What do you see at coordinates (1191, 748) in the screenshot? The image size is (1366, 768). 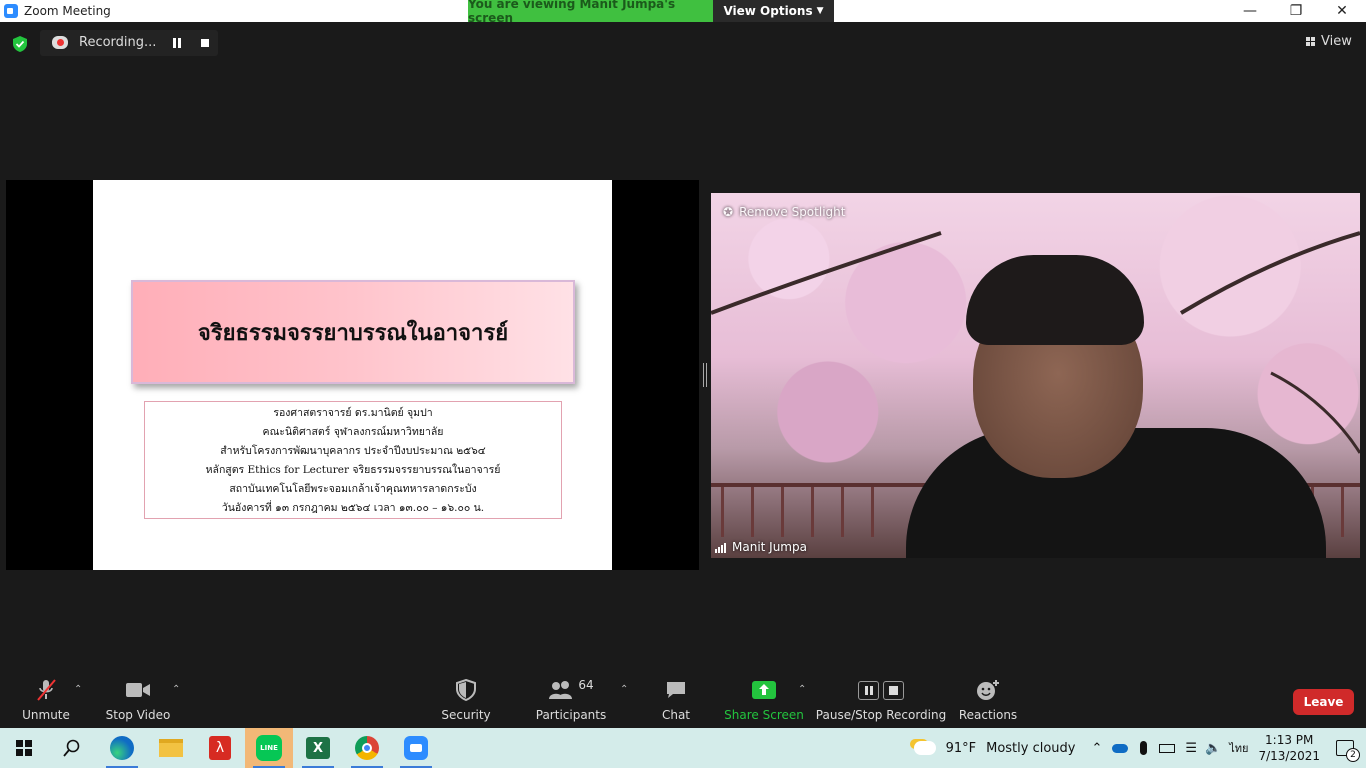 I see `wifi-icon: ☰` at bounding box center [1191, 748].